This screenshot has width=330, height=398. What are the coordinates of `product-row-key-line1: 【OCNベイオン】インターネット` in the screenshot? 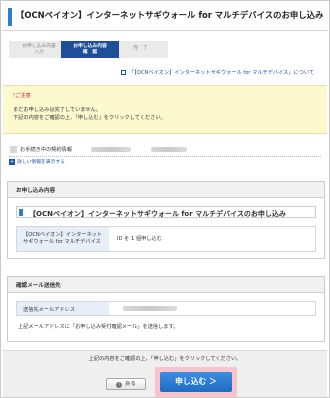 It's located at (63, 235).